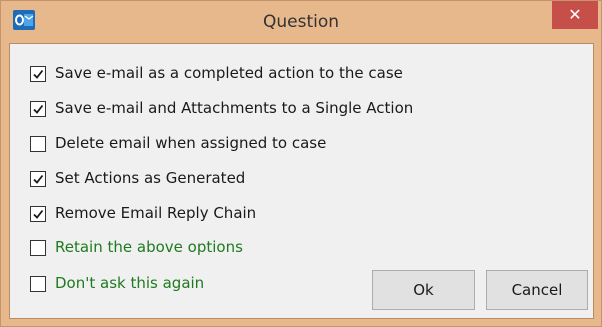 The width and height of the screenshot is (602, 327). What do you see at coordinates (150, 178) in the screenshot?
I see `option-label: Set Actions as Generated` at bounding box center [150, 178].